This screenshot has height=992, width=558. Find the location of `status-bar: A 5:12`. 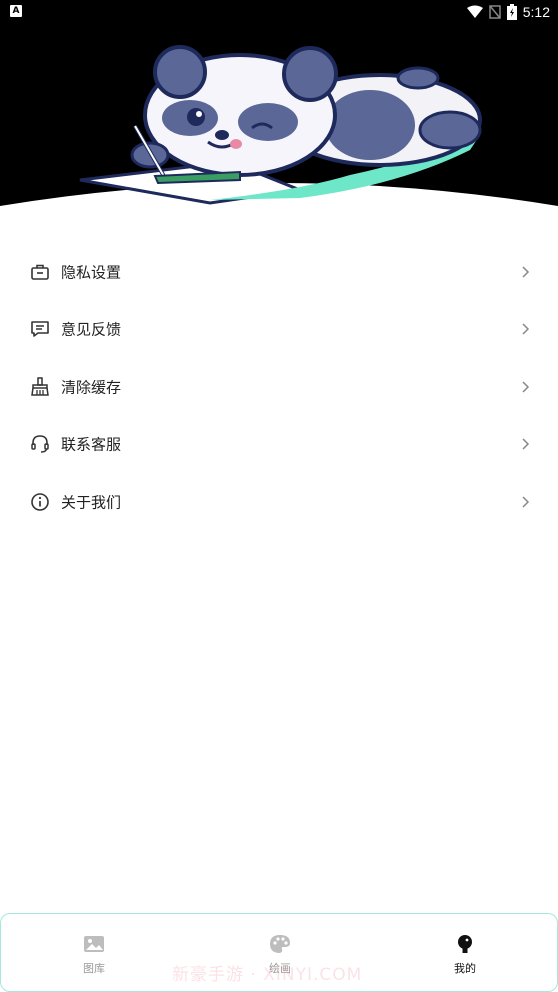

status-bar: A 5:12 is located at coordinates (279, 12).